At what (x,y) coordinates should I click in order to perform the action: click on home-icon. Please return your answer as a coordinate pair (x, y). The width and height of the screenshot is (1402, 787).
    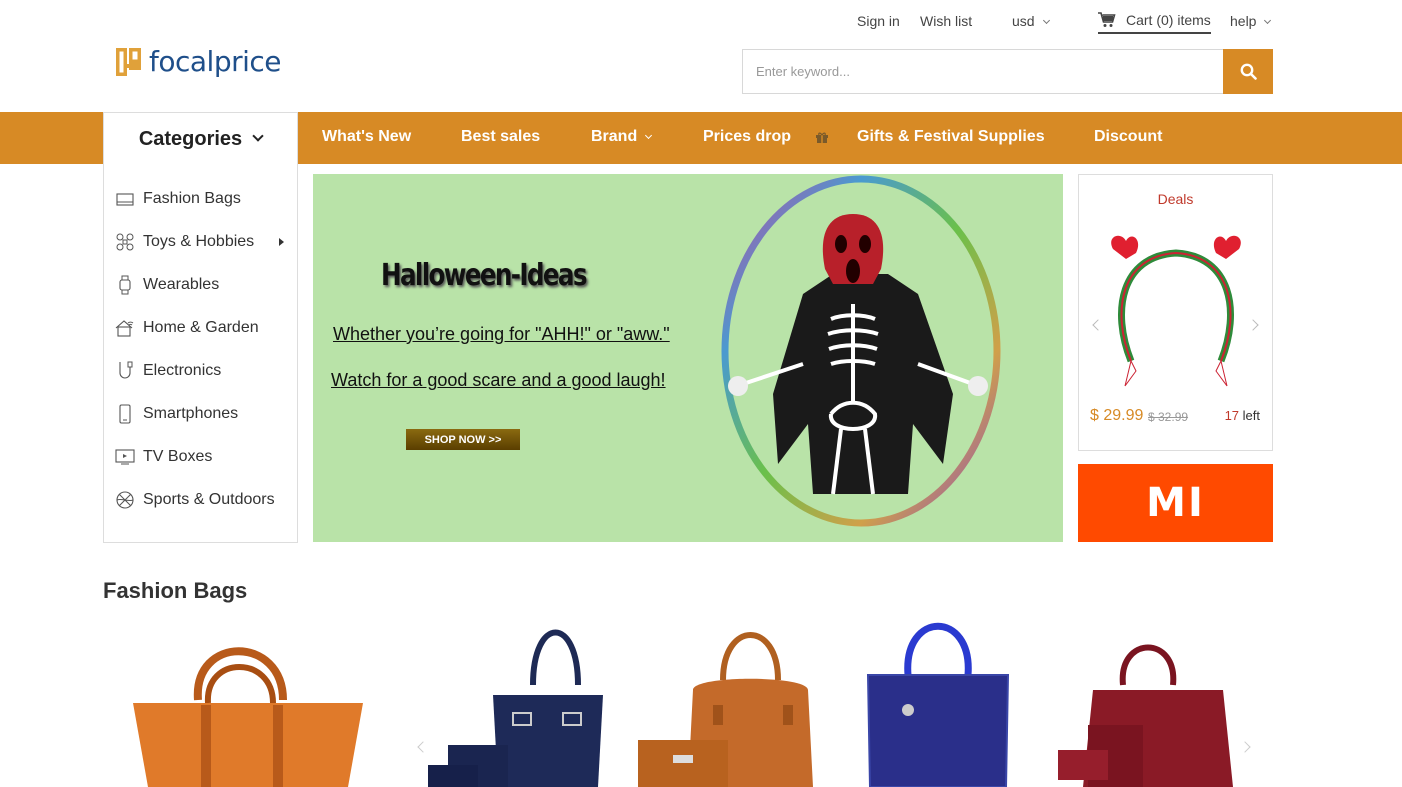
    Looking at the image, I should click on (125, 328).